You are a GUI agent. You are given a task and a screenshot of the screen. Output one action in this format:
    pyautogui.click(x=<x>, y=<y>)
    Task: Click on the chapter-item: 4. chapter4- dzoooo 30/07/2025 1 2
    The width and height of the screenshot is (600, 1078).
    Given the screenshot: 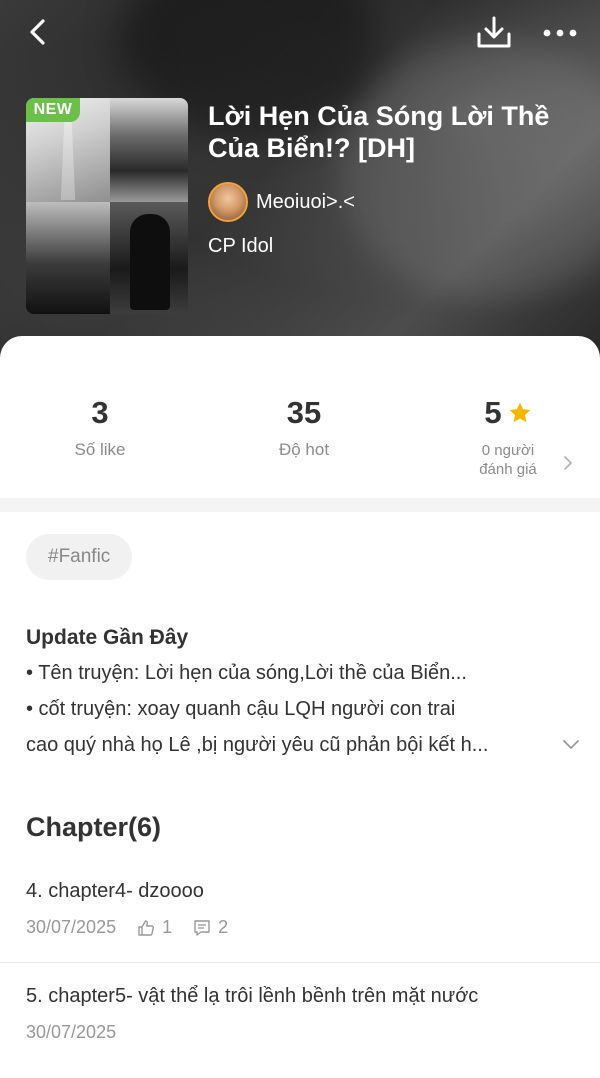 What is the action you would take?
    pyautogui.click(x=300, y=907)
    